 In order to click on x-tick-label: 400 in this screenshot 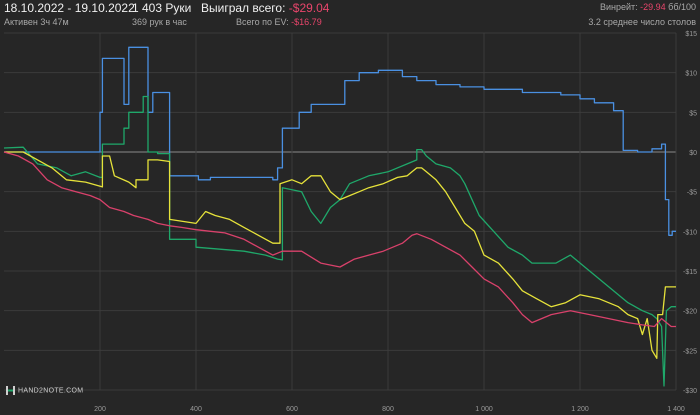, I will do `click(196, 409)`.